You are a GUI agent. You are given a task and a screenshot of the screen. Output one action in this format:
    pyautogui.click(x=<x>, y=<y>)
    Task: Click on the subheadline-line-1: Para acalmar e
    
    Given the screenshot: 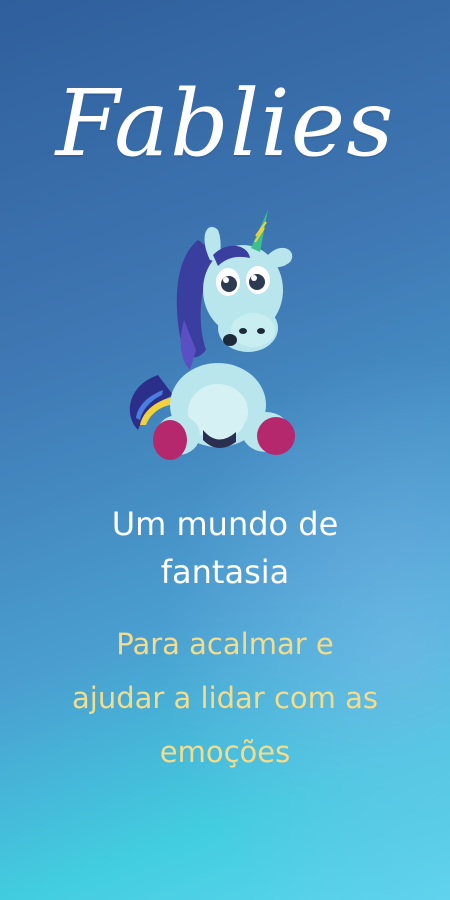 What is the action you would take?
    pyautogui.click(x=225, y=644)
    